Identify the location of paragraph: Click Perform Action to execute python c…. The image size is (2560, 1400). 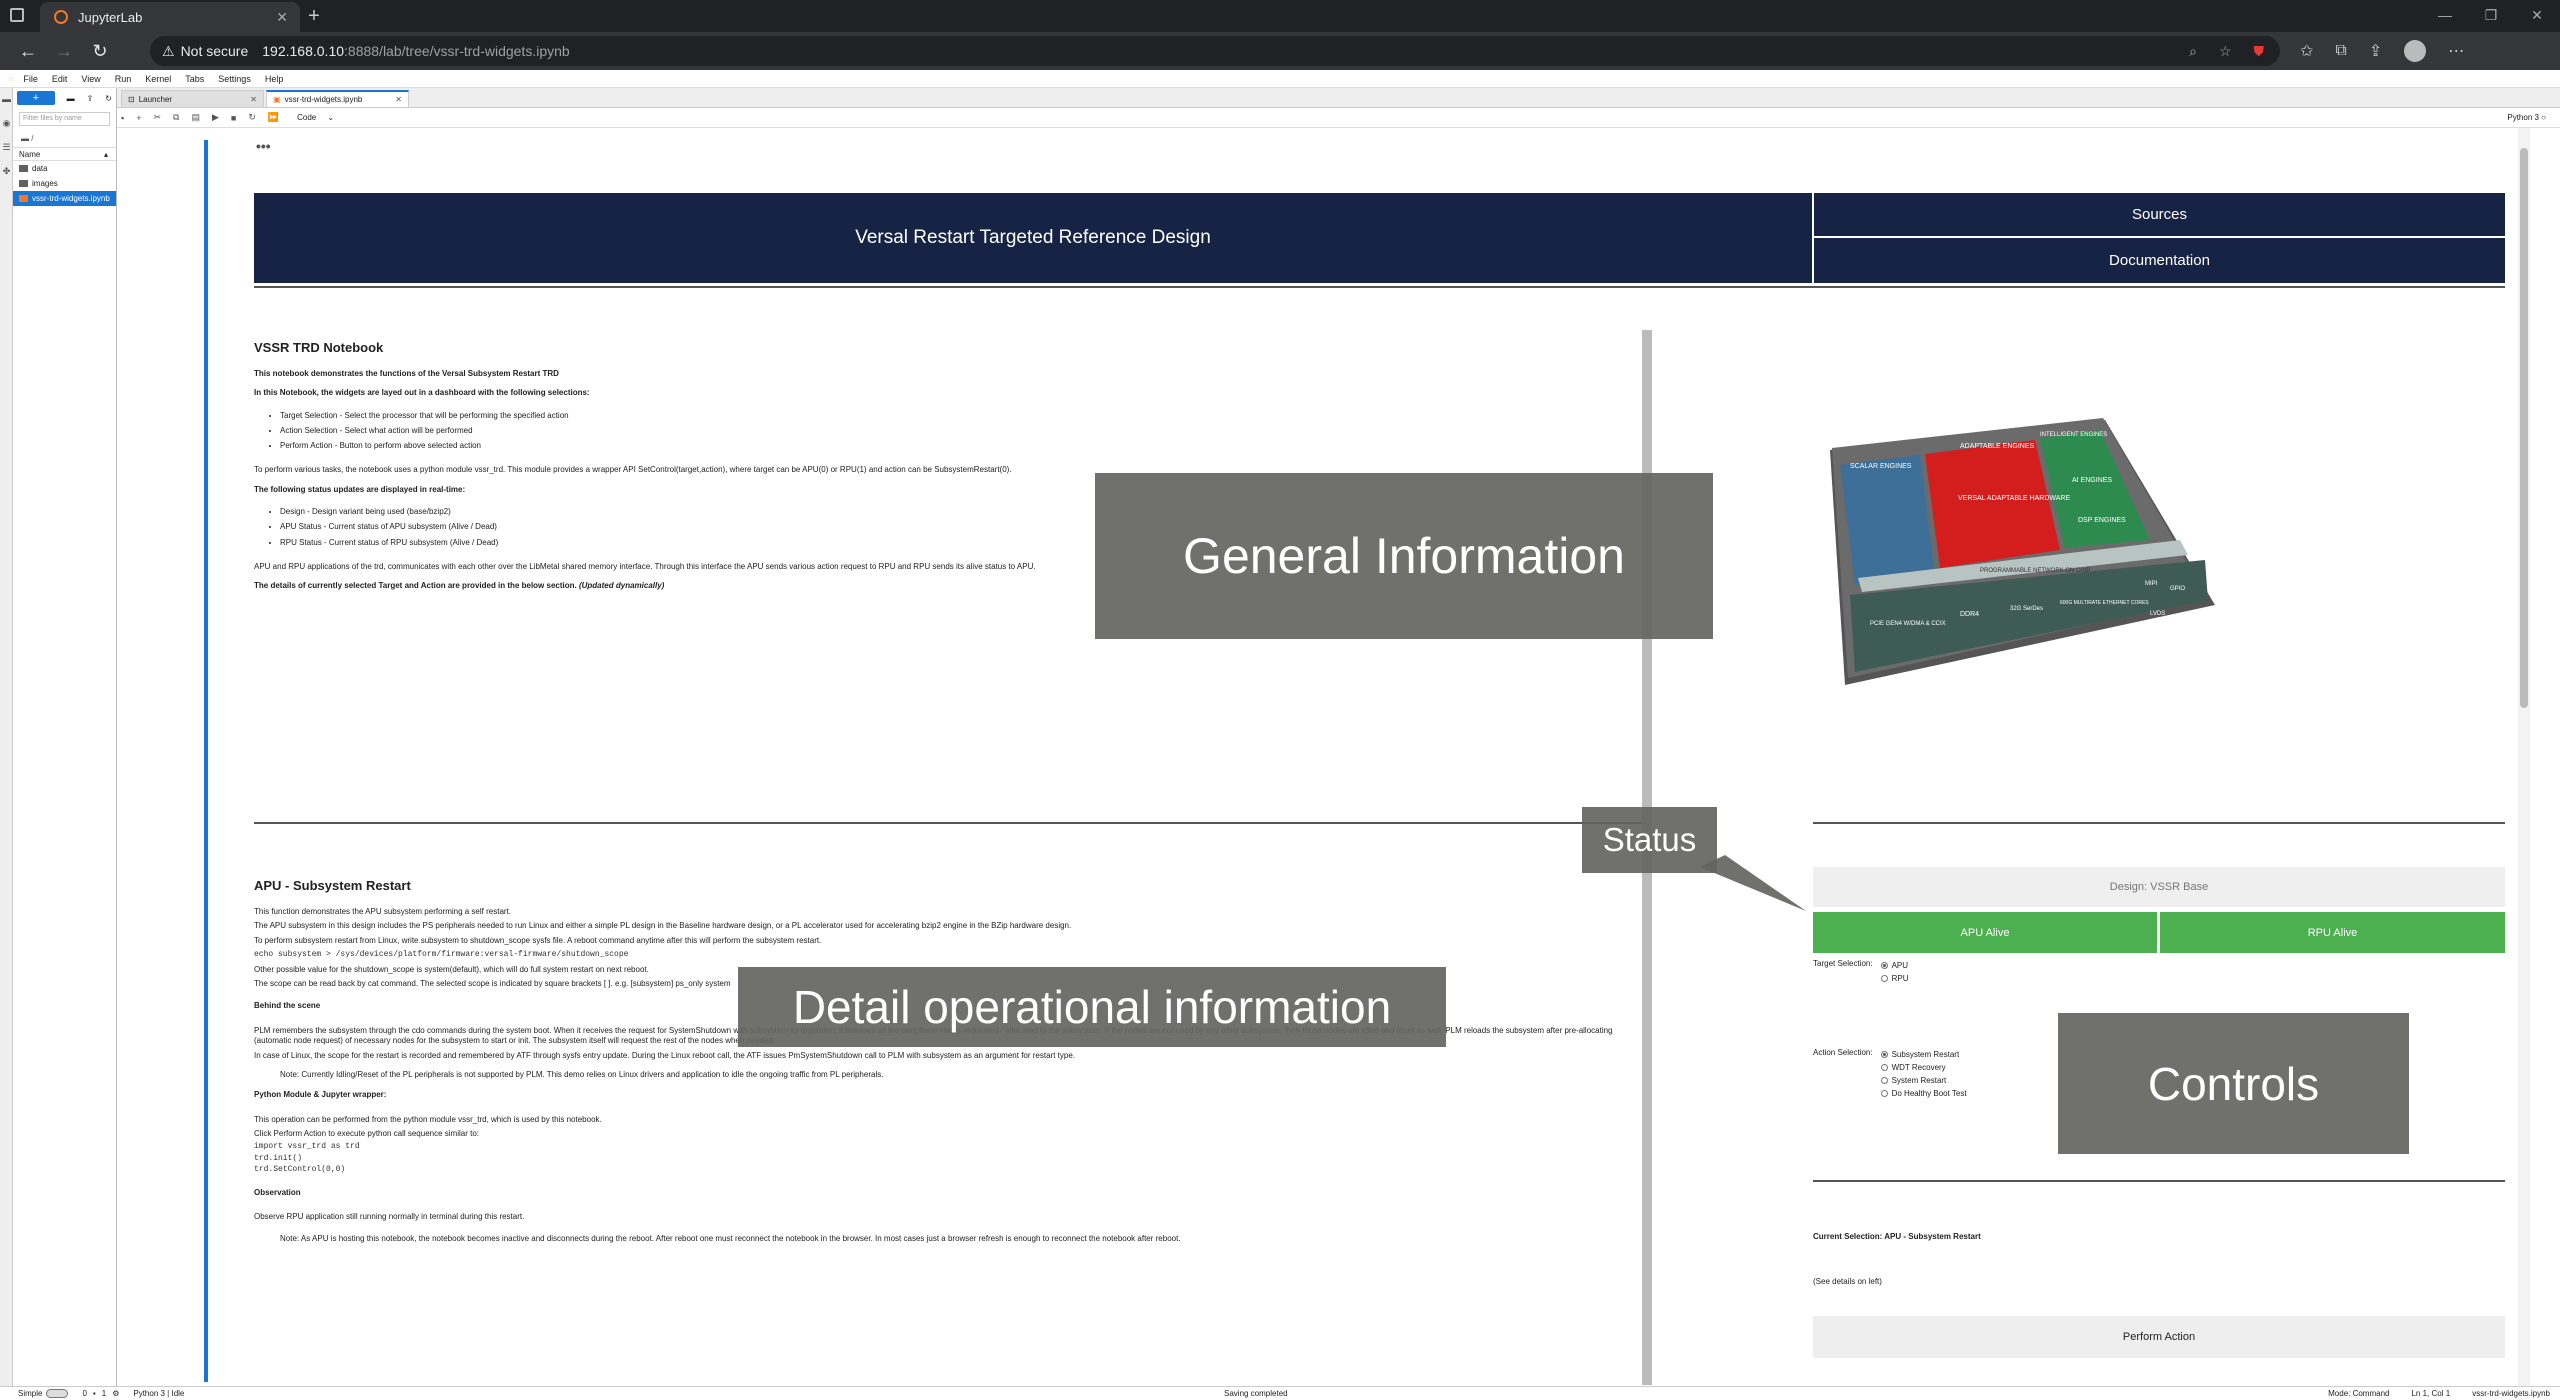
(366, 1134).